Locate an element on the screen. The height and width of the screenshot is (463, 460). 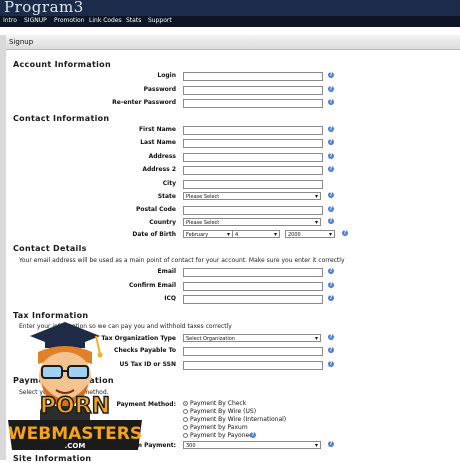
city-label: City is located at coordinates (169, 183).